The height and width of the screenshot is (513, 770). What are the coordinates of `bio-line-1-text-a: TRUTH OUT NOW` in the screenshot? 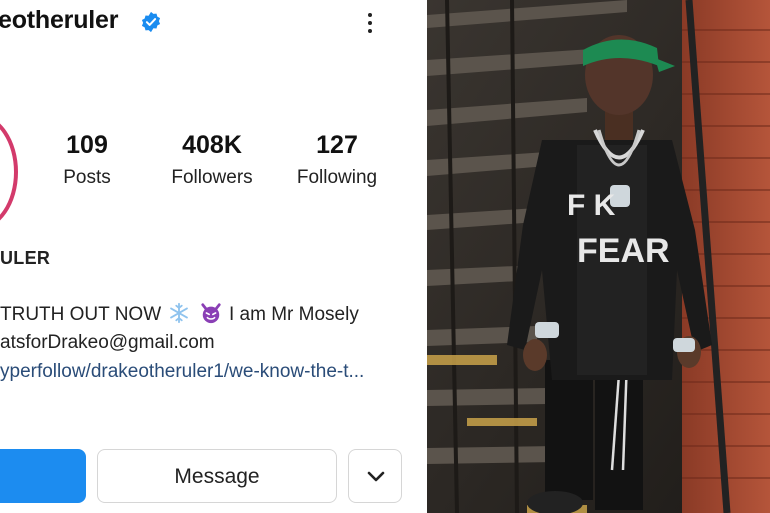 It's located at (81, 314).